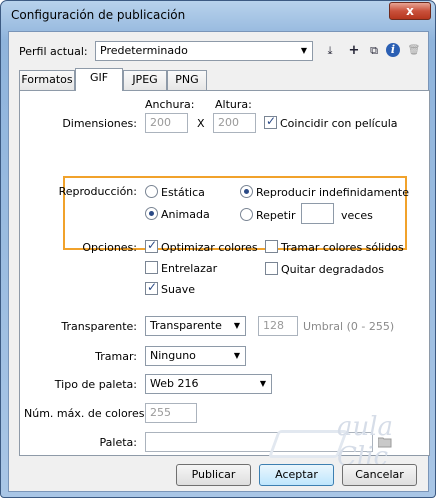 The image size is (436, 498). What do you see at coordinates (339, 123) in the screenshot?
I see `match-movie-label: Coincidir con película` at bounding box center [339, 123].